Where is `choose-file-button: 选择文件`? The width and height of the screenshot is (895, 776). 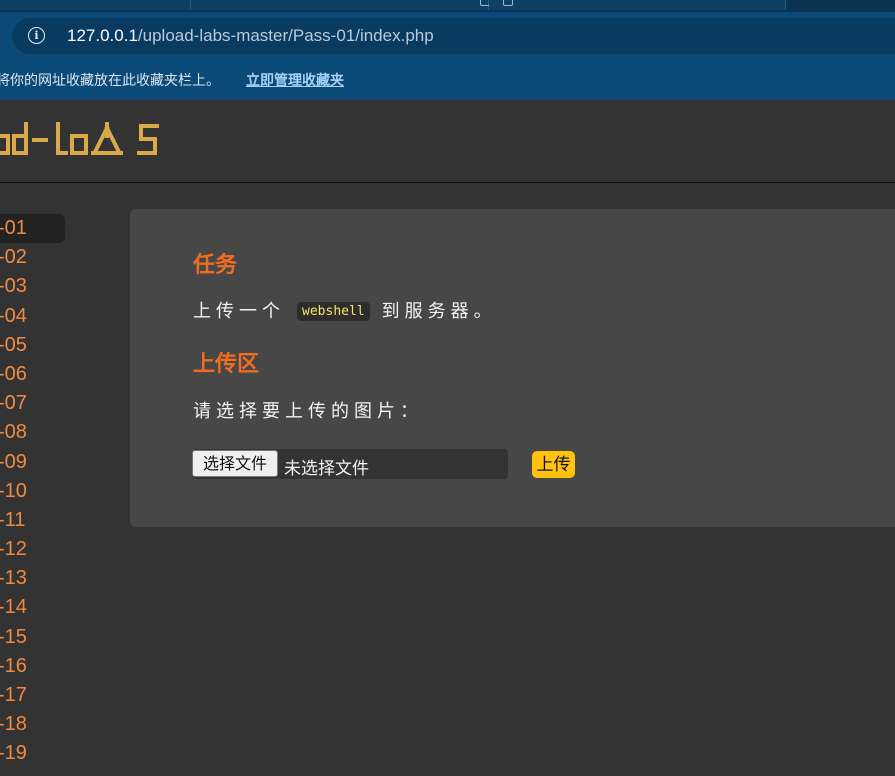
choose-file-button: 选择文件 is located at coordinates (235, 463).